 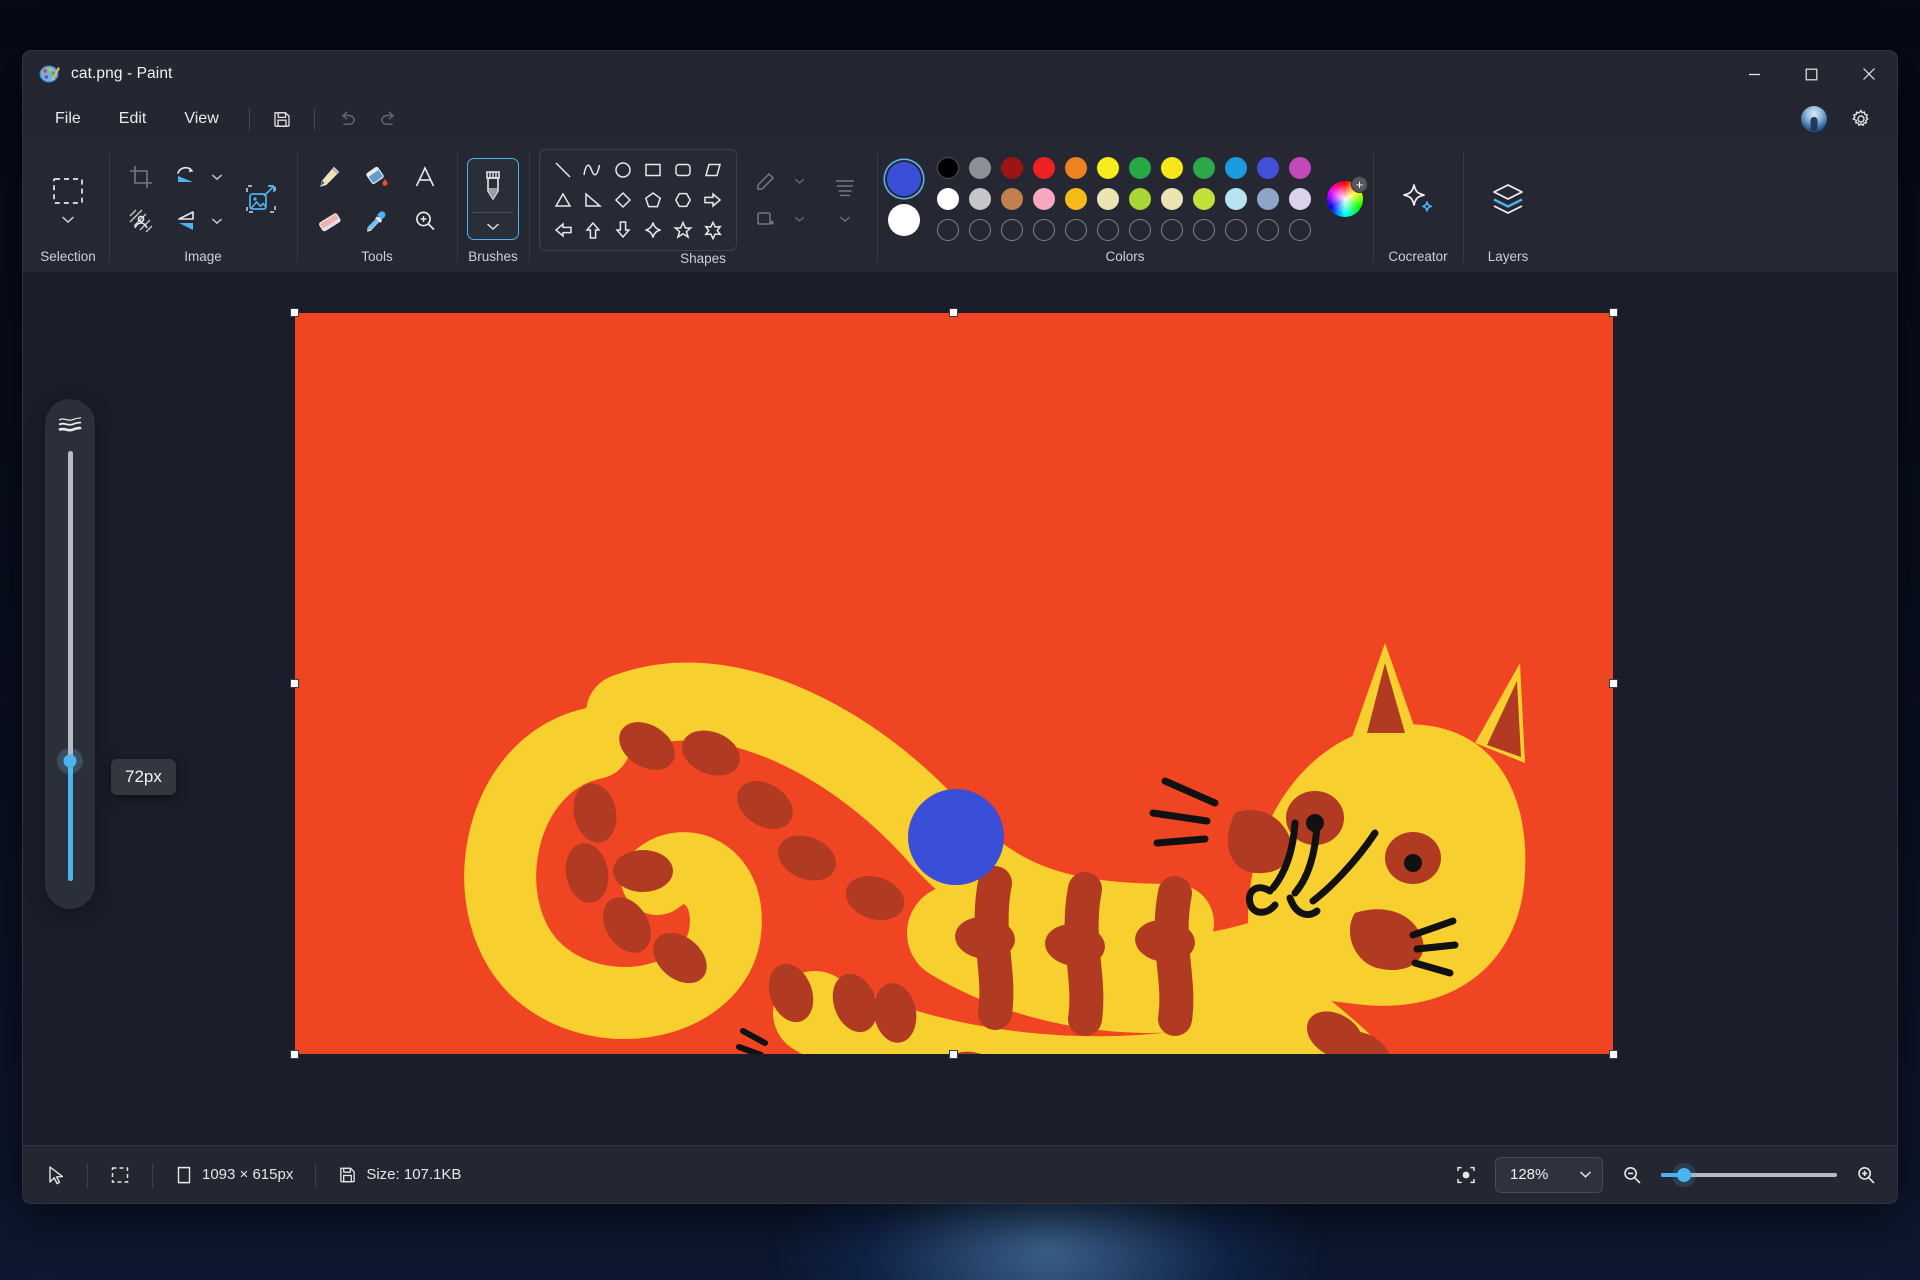 What do you see at coordinates (329, 221) in the screenshot?
I see `eraser-icon` at bounding box center [329, 221].